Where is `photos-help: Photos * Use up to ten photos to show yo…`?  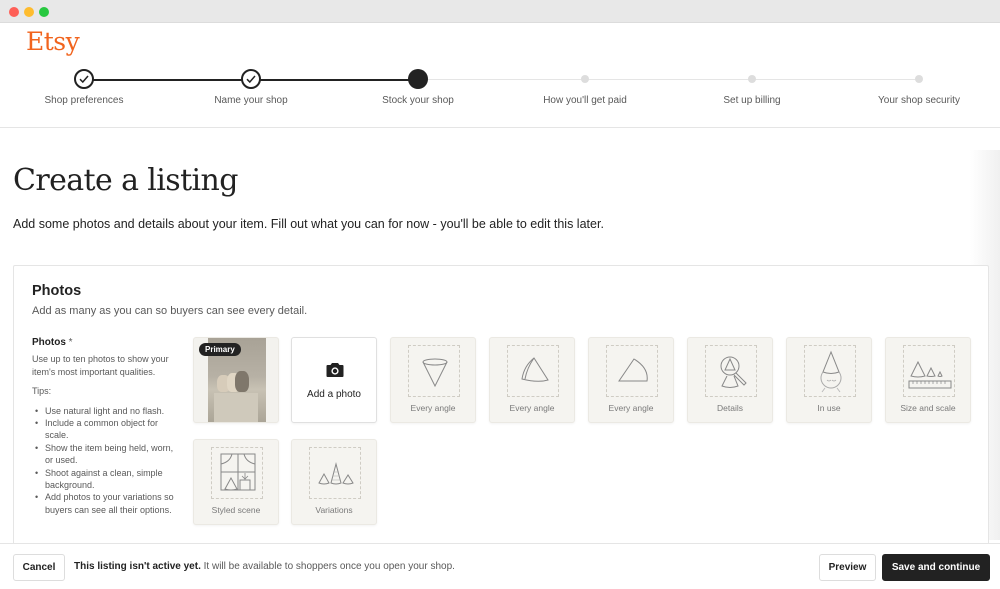
photos-help: Photos * Use up to ten photos to show yo… is located at coordinates (104, 426).